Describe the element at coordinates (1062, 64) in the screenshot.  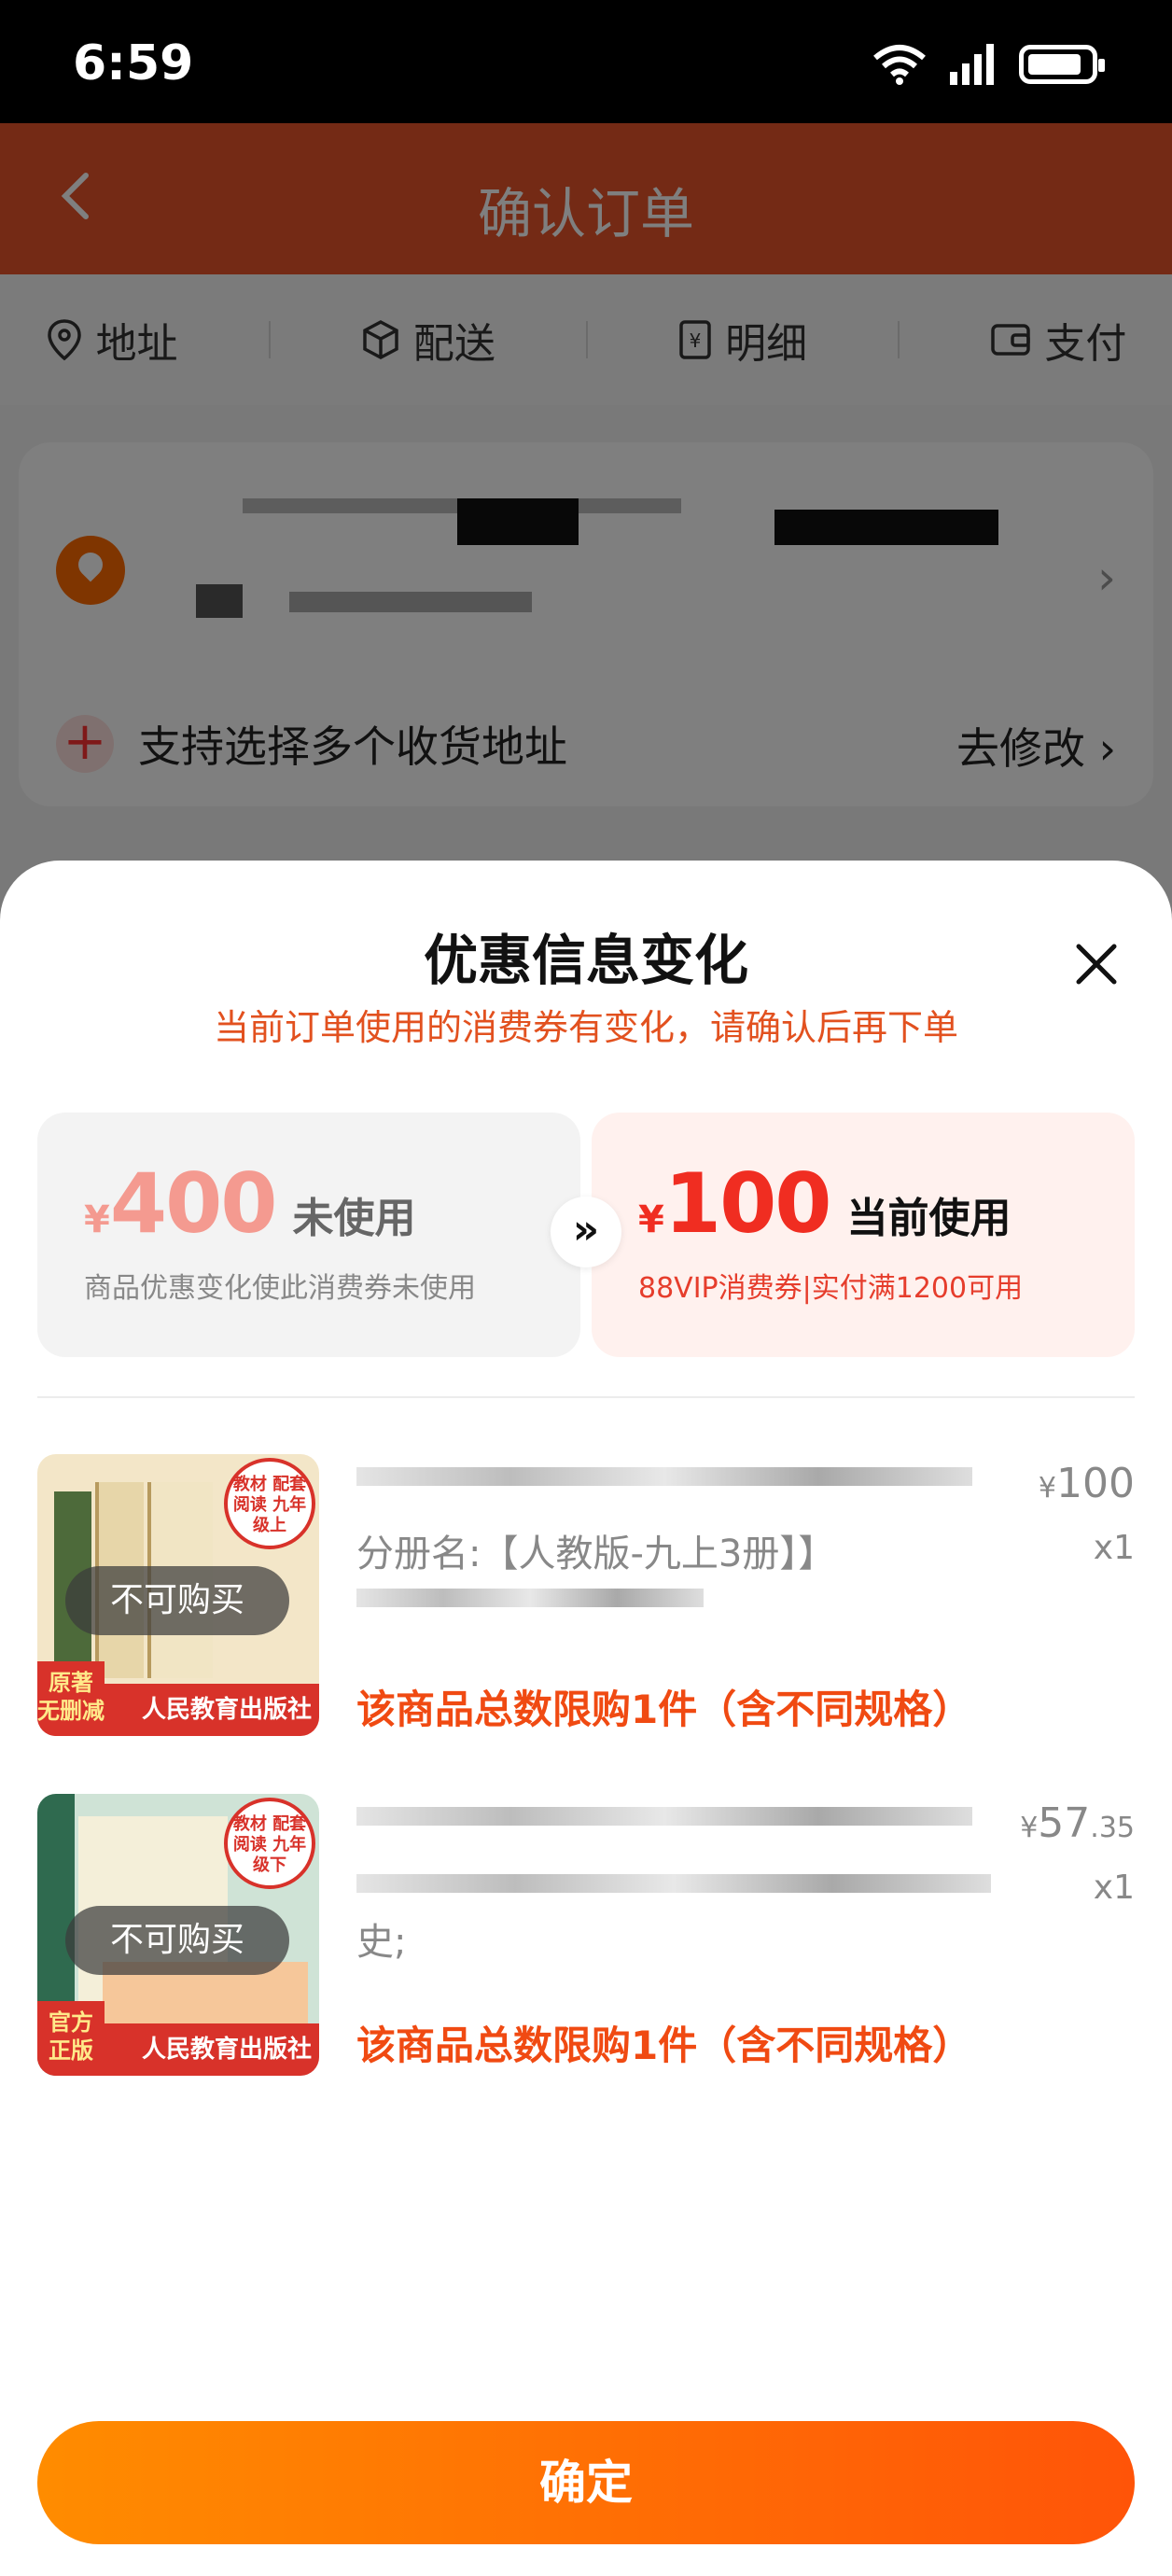
I see `battery-icon` at that location.